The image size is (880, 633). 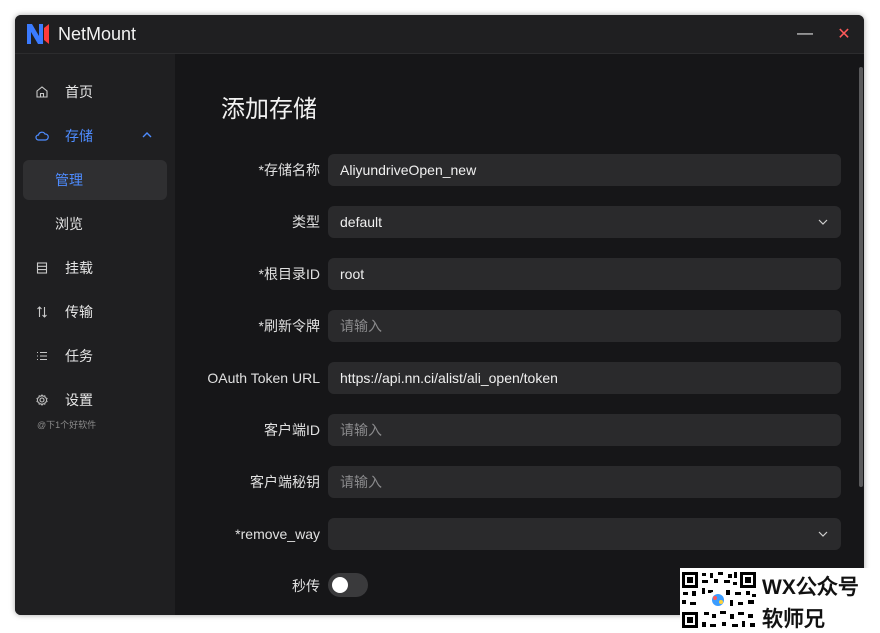 I want to click on form-row-client-id: 客户端ID 请输入, so click(x=515, y=430).